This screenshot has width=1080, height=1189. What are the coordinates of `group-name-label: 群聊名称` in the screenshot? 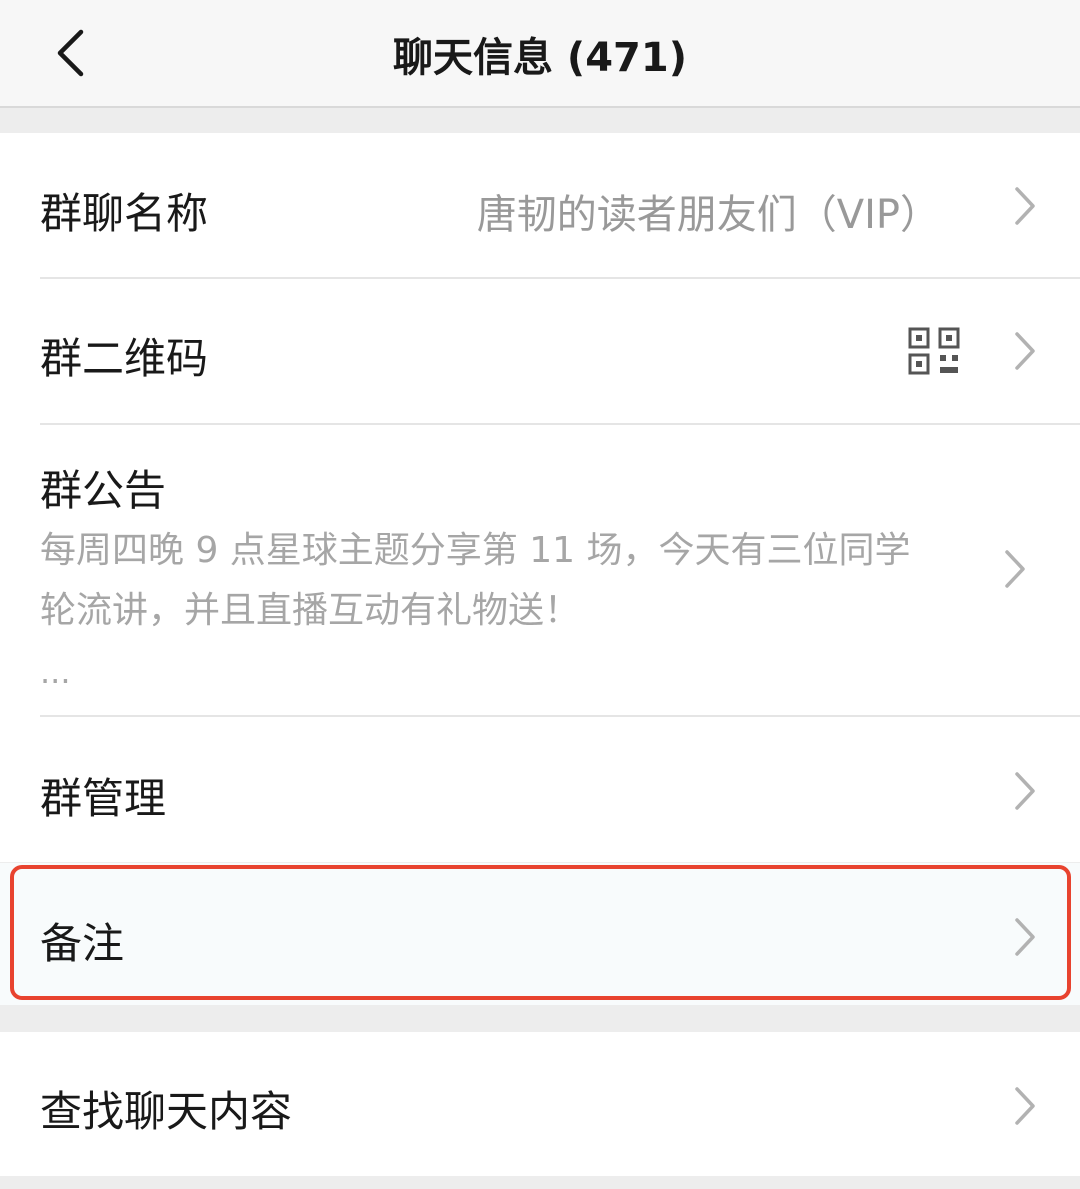 It's located at (124, 213).